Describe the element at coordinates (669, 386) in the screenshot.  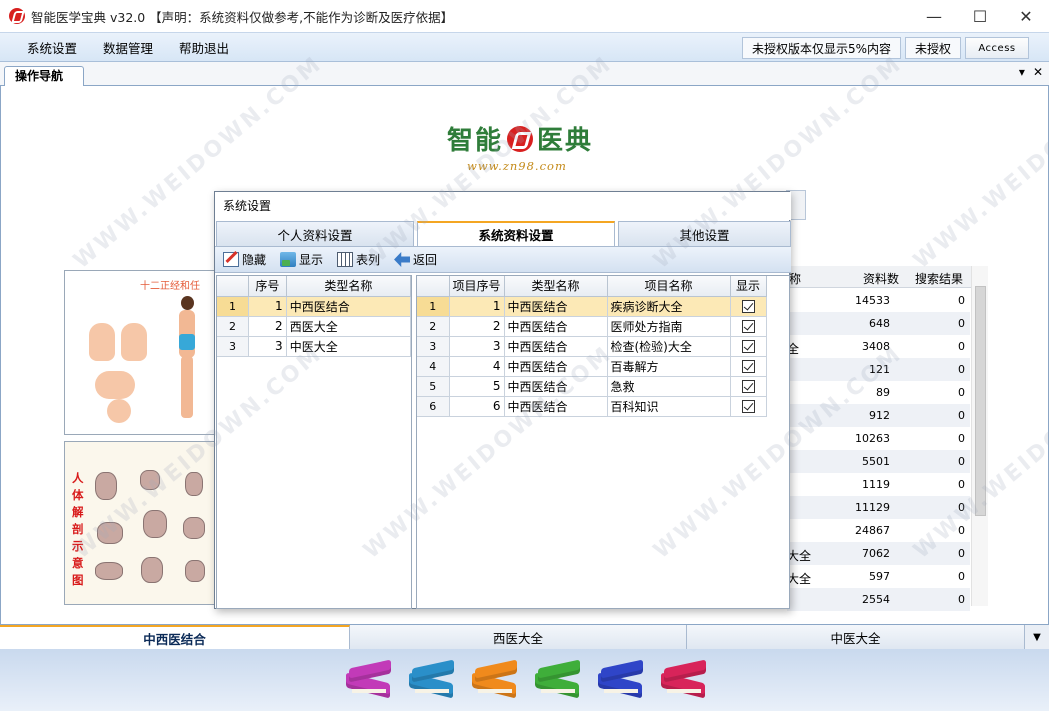
I see `item-name-cell: 急救` at that location.